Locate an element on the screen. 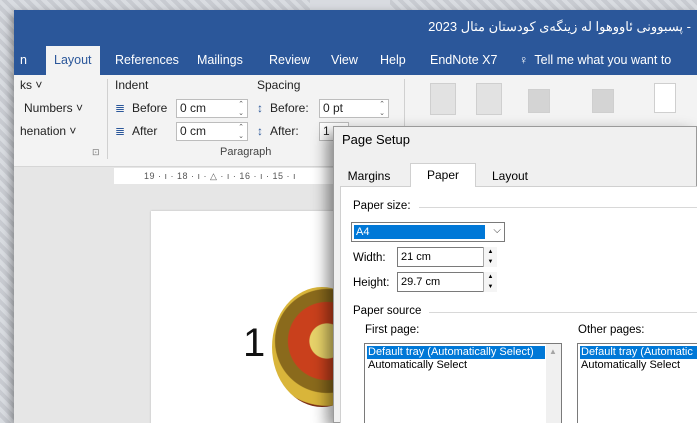 The image size is (697, 423). tab-mailings: Mailings is located at coordinates (220, 60).